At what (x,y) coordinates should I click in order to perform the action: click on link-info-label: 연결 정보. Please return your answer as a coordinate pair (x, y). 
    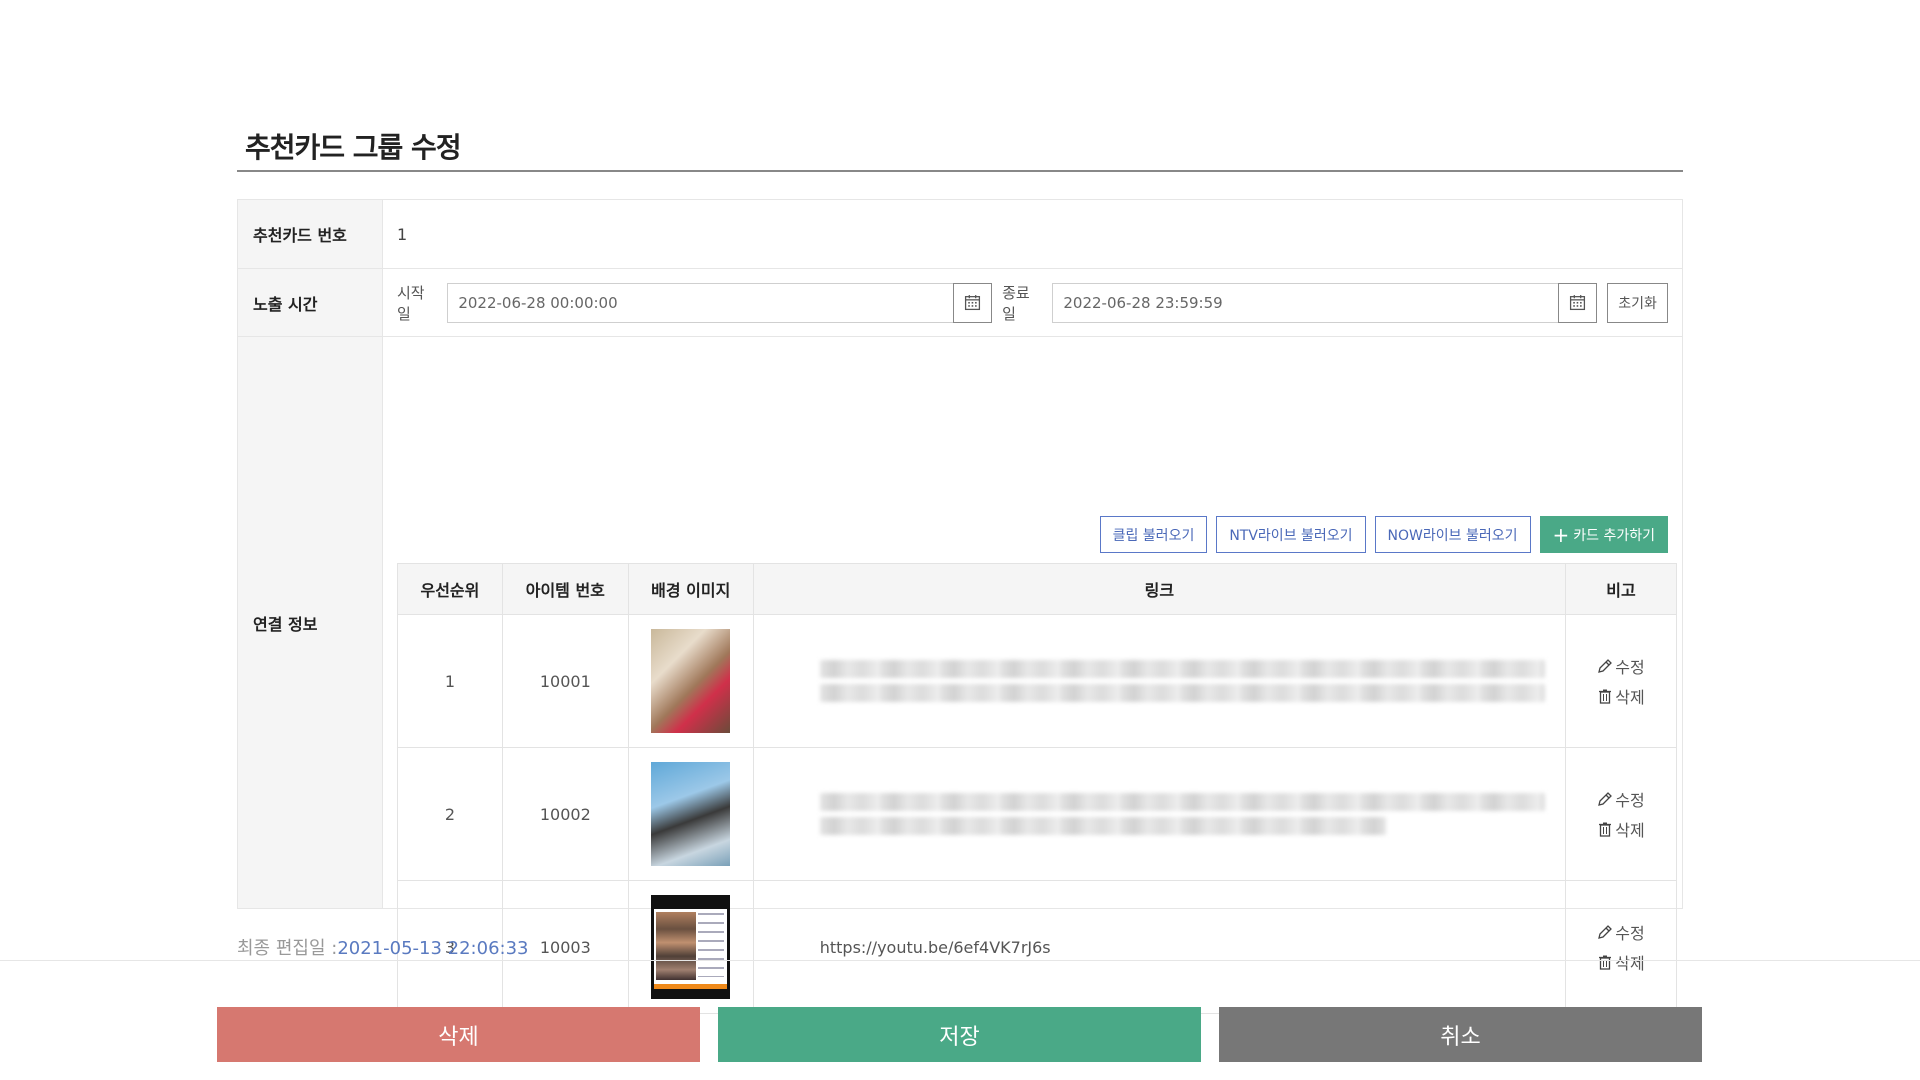
    Looking at the image, I should click on (310, 622).